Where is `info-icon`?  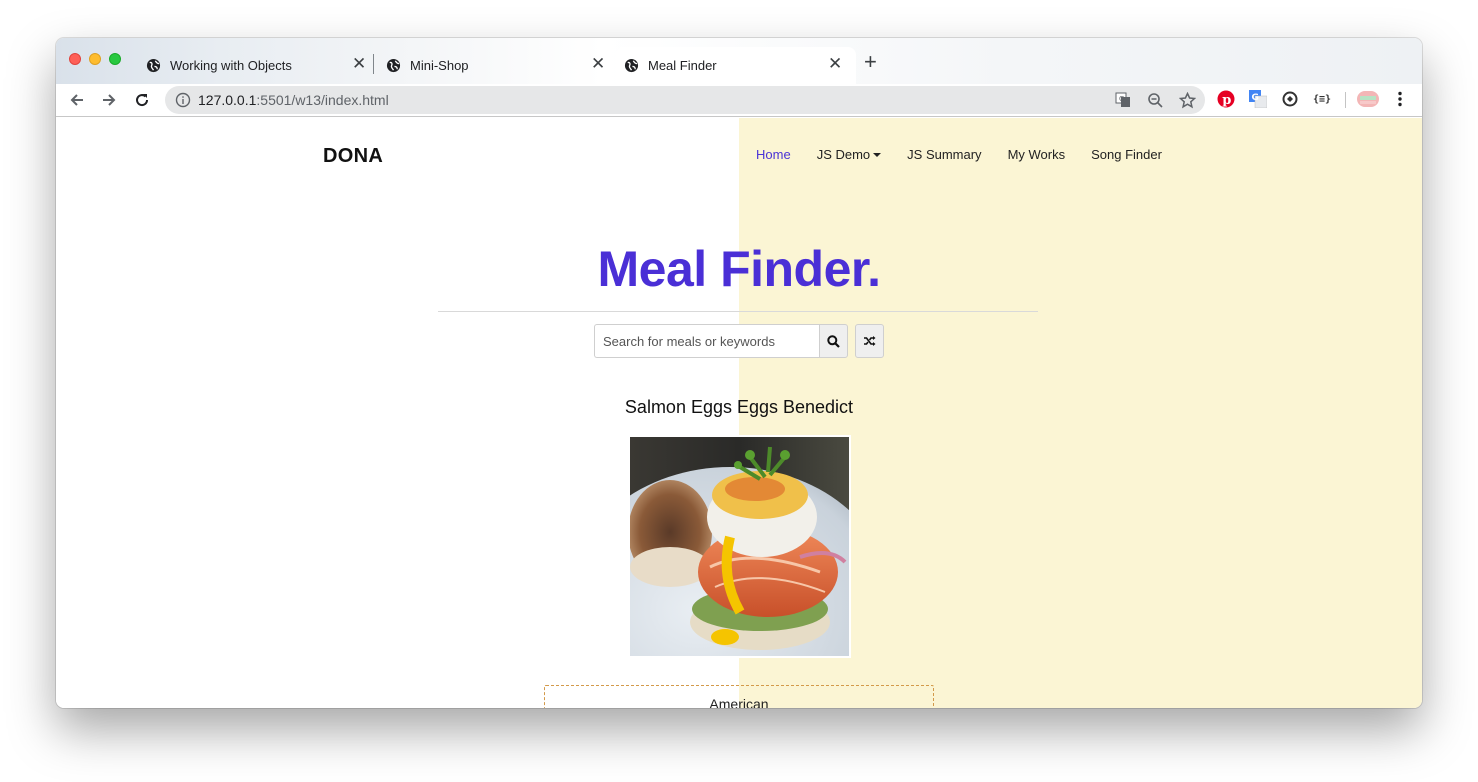
info-icon is located at coordinates (183, 100).